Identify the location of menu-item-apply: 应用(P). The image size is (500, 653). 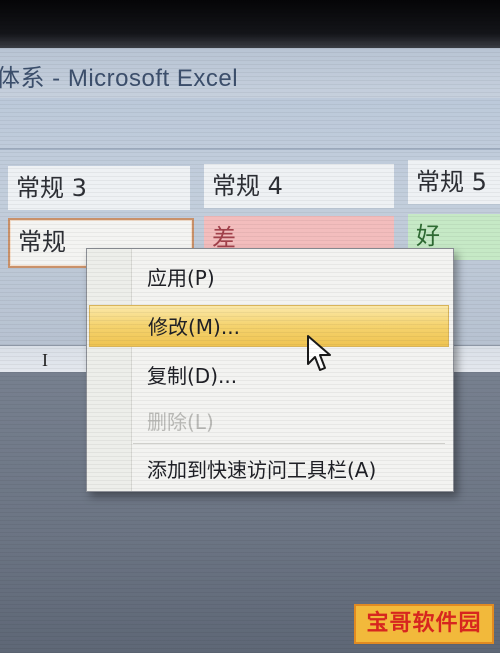
(269, 278).